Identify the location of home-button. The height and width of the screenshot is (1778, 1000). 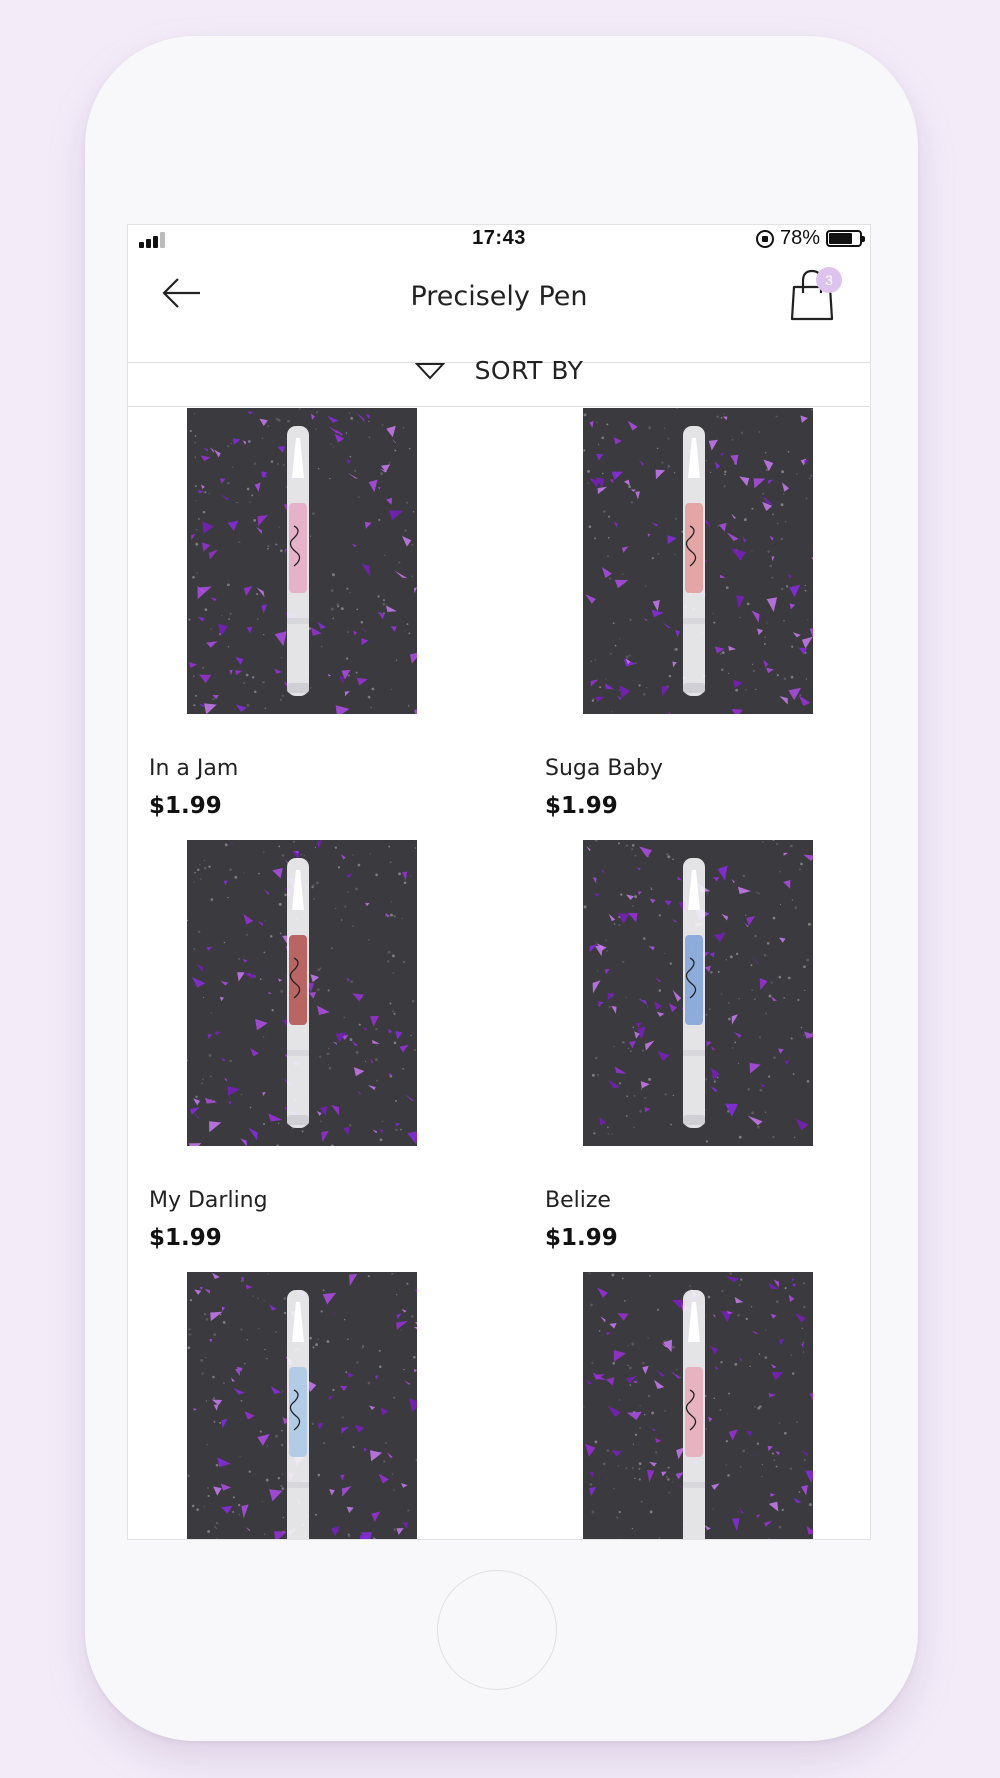
(497, 1630).